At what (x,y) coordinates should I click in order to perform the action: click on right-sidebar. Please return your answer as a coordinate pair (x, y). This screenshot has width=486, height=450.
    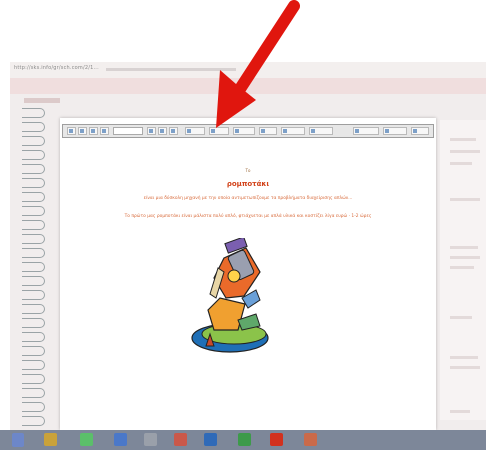
    Looking at the image, I should click on (463, 270).